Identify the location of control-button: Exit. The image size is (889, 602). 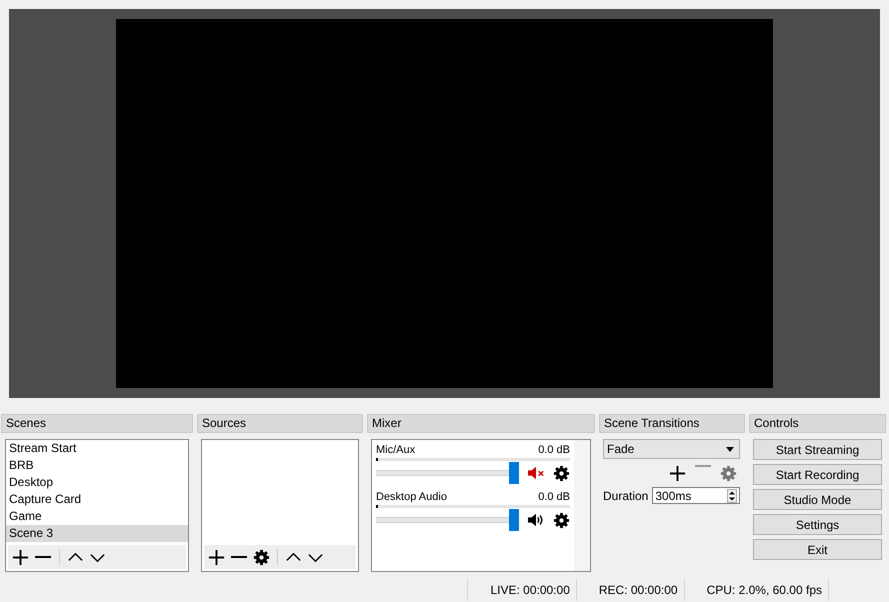
(817, 549).